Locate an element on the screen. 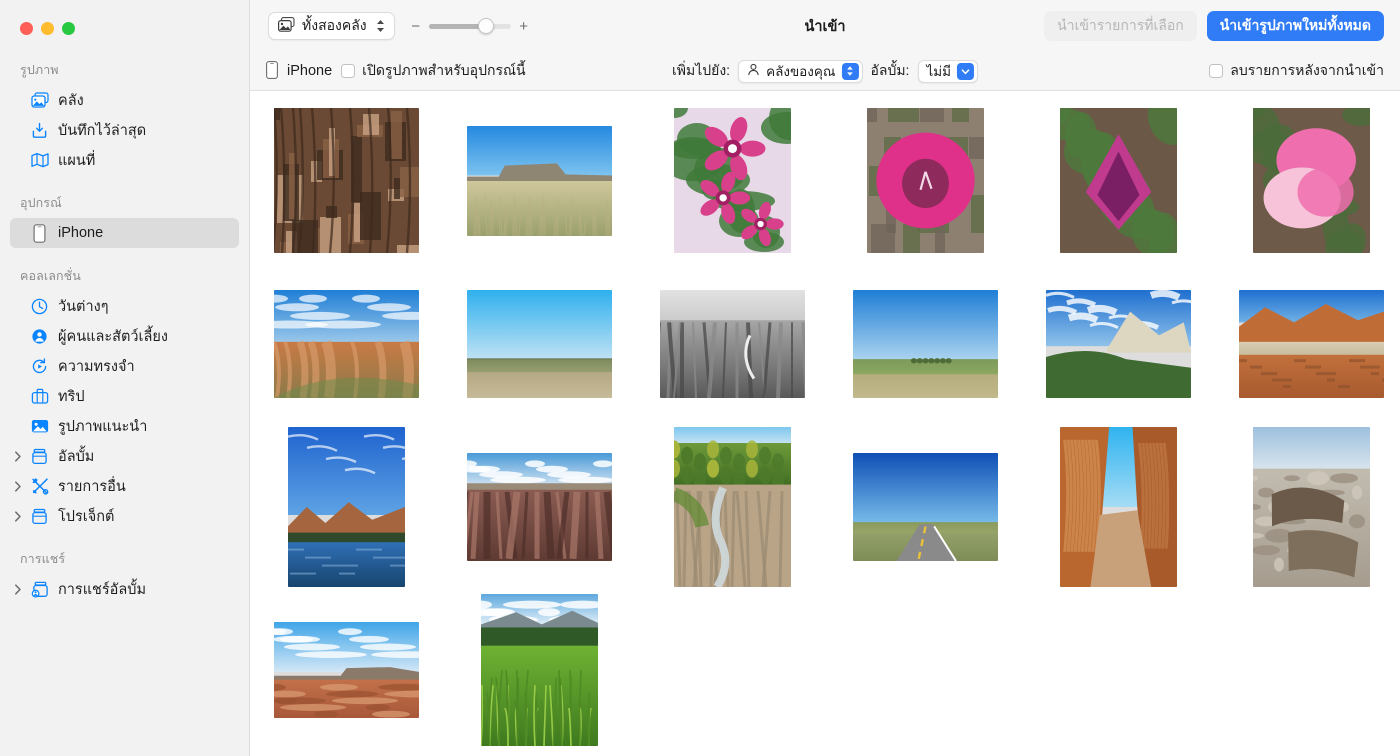 The image size is (1400, 756). photo-thumbnail-bryce-canyon-hoodoos is located at coordinates (346, 343).